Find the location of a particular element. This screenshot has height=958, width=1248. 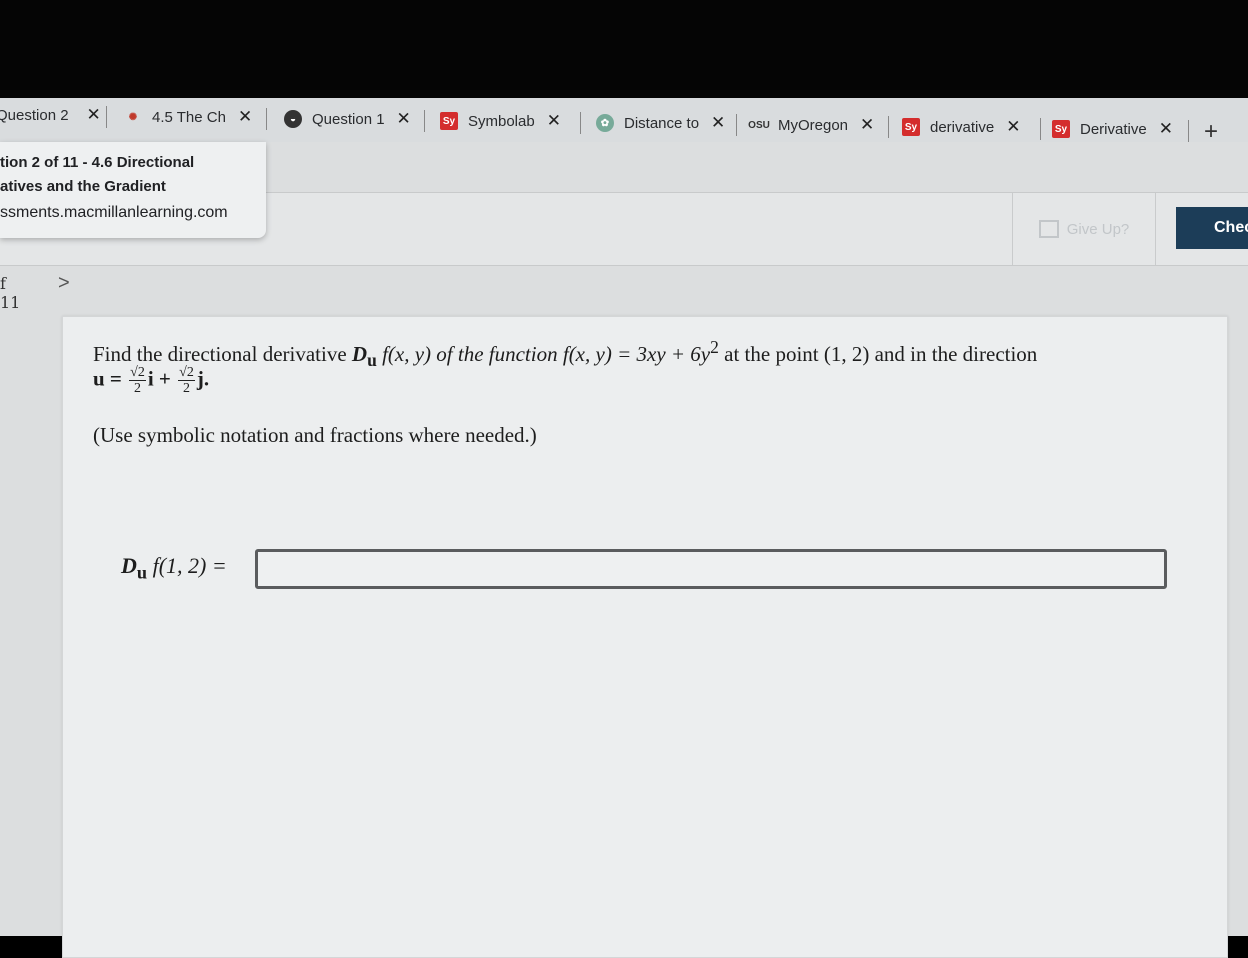

question-count: f 11 is located at coordinates (10, 293).